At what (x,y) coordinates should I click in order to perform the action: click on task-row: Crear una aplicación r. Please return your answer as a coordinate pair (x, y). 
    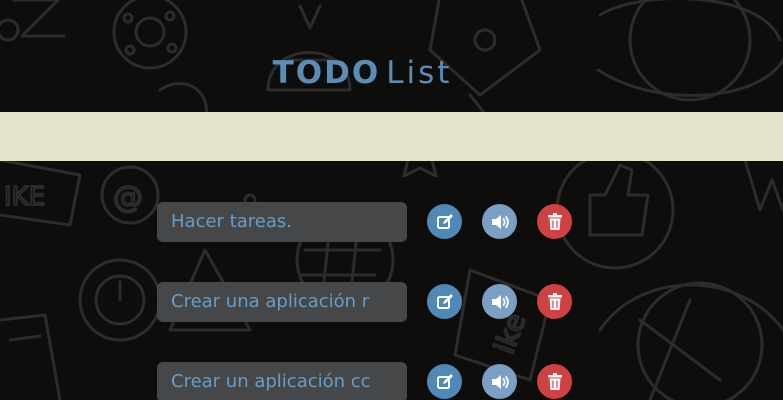
    Looking at the image, I should click on (367, 302).